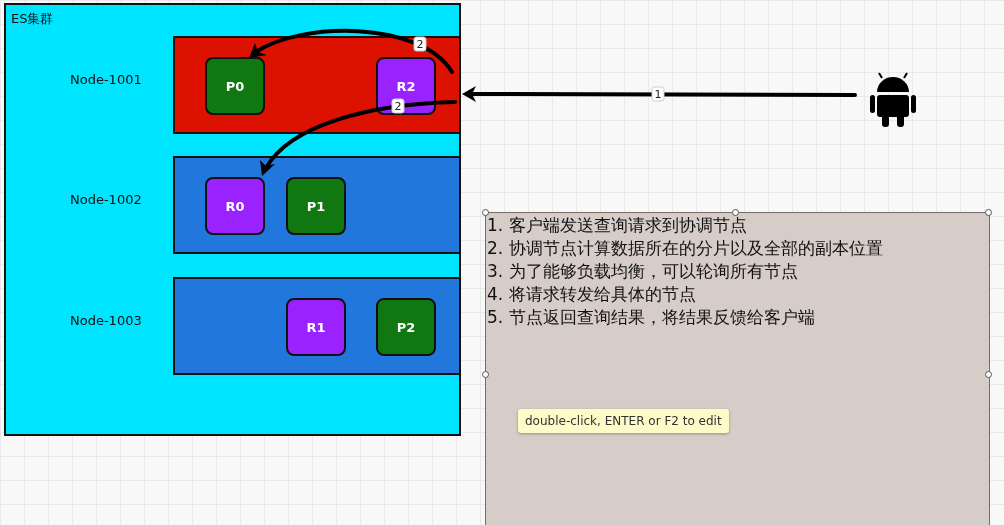 This screenshot has width=1004, height=525. Describe the element at coordinates (617, 225) in the screenshot. I see `step-text: 1. 客户端发送查询请求到协调节点` at that location.